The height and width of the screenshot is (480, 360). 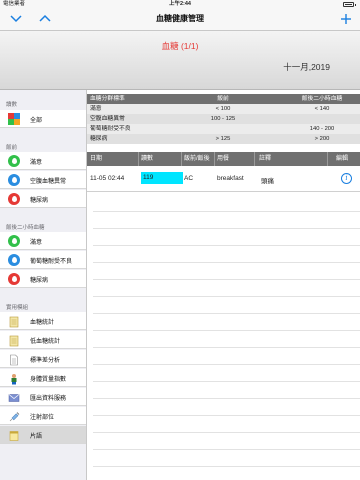 What do you see at coordinates (223, 129) in the screenshot?
I see `reference-row: 葡萄糖耐受不良 140 - 200` at bounding box center [223, 129].